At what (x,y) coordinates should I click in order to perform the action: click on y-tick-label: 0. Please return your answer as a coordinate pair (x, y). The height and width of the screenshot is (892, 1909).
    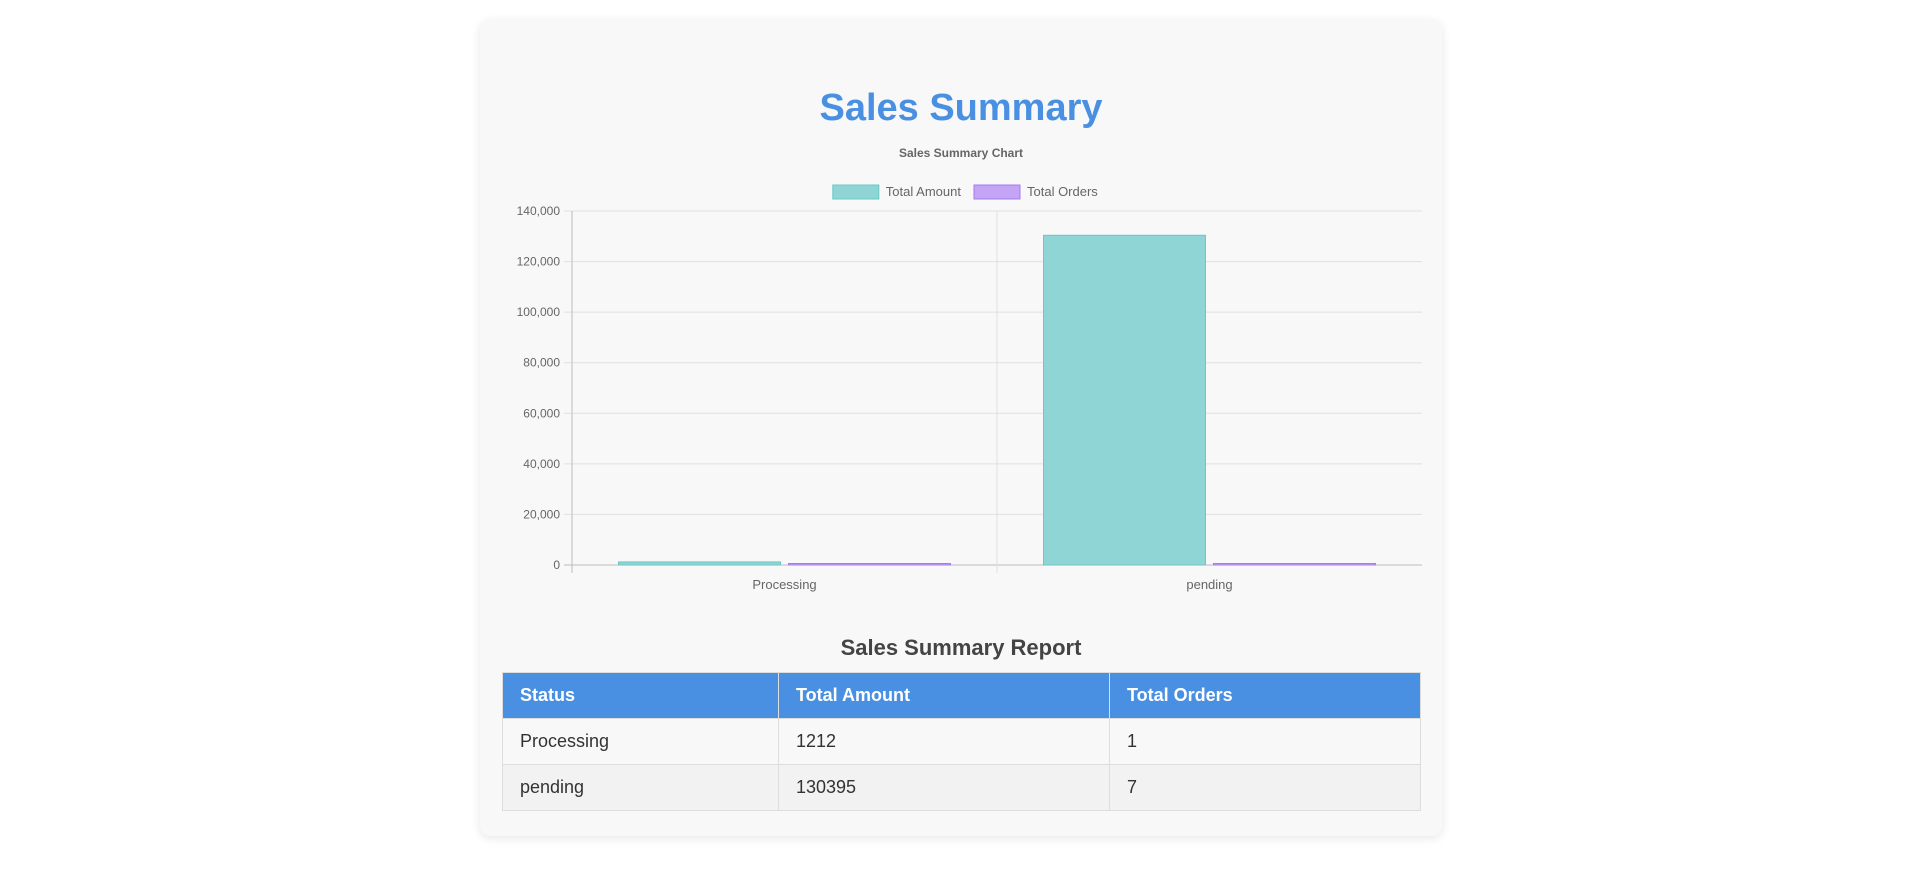
    Looking at the image, I should click on (556, 565).